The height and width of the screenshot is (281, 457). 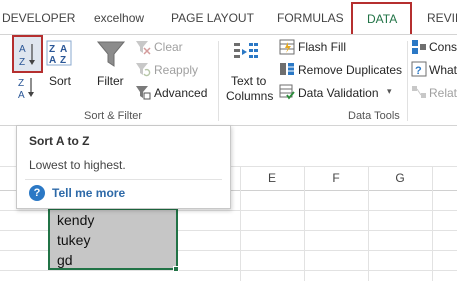 I want to click on filter-icon, so click(x=111, y=54).